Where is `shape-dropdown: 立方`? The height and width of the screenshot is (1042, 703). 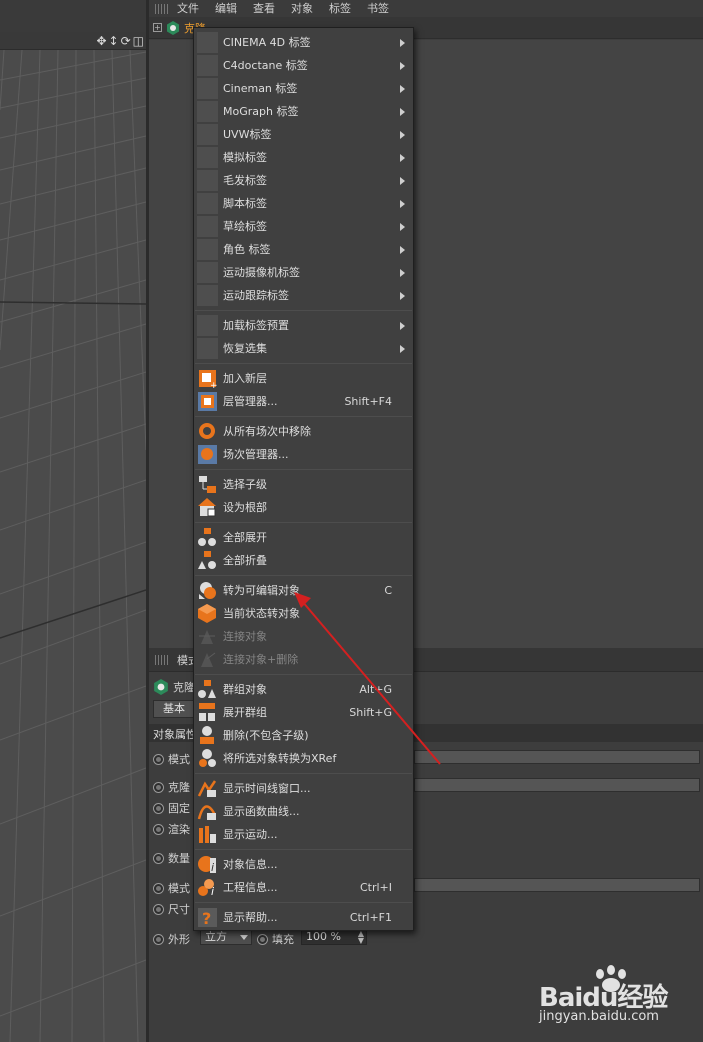
shape-dropdown: 立方 is located at coordinates (226, 937).